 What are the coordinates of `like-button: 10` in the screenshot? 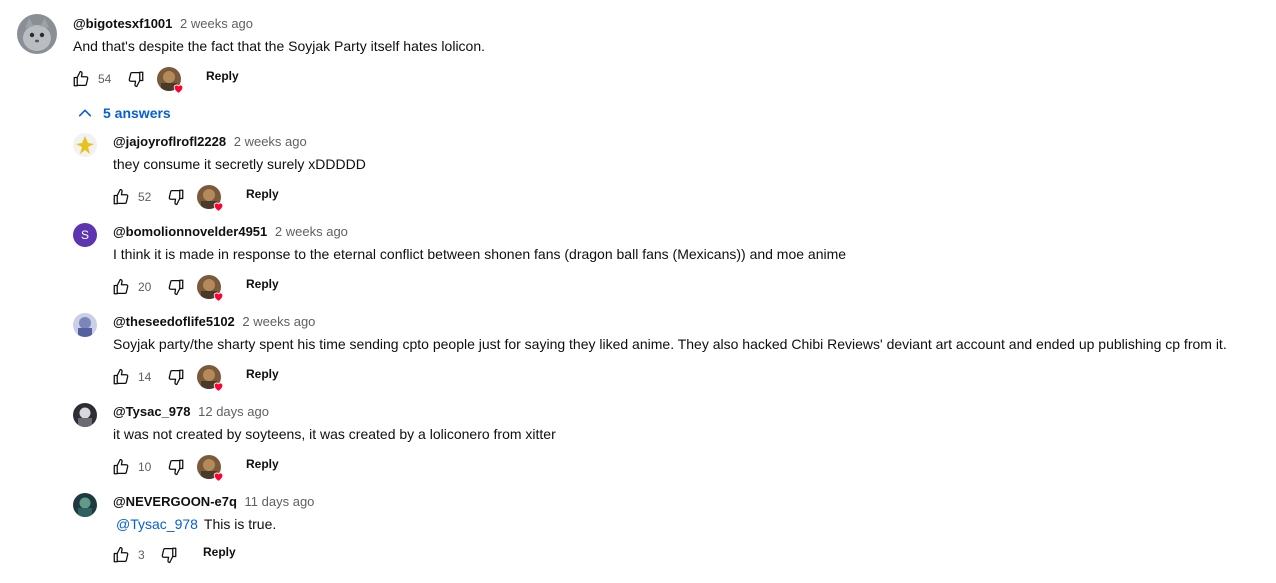 It's located at (131, 467).